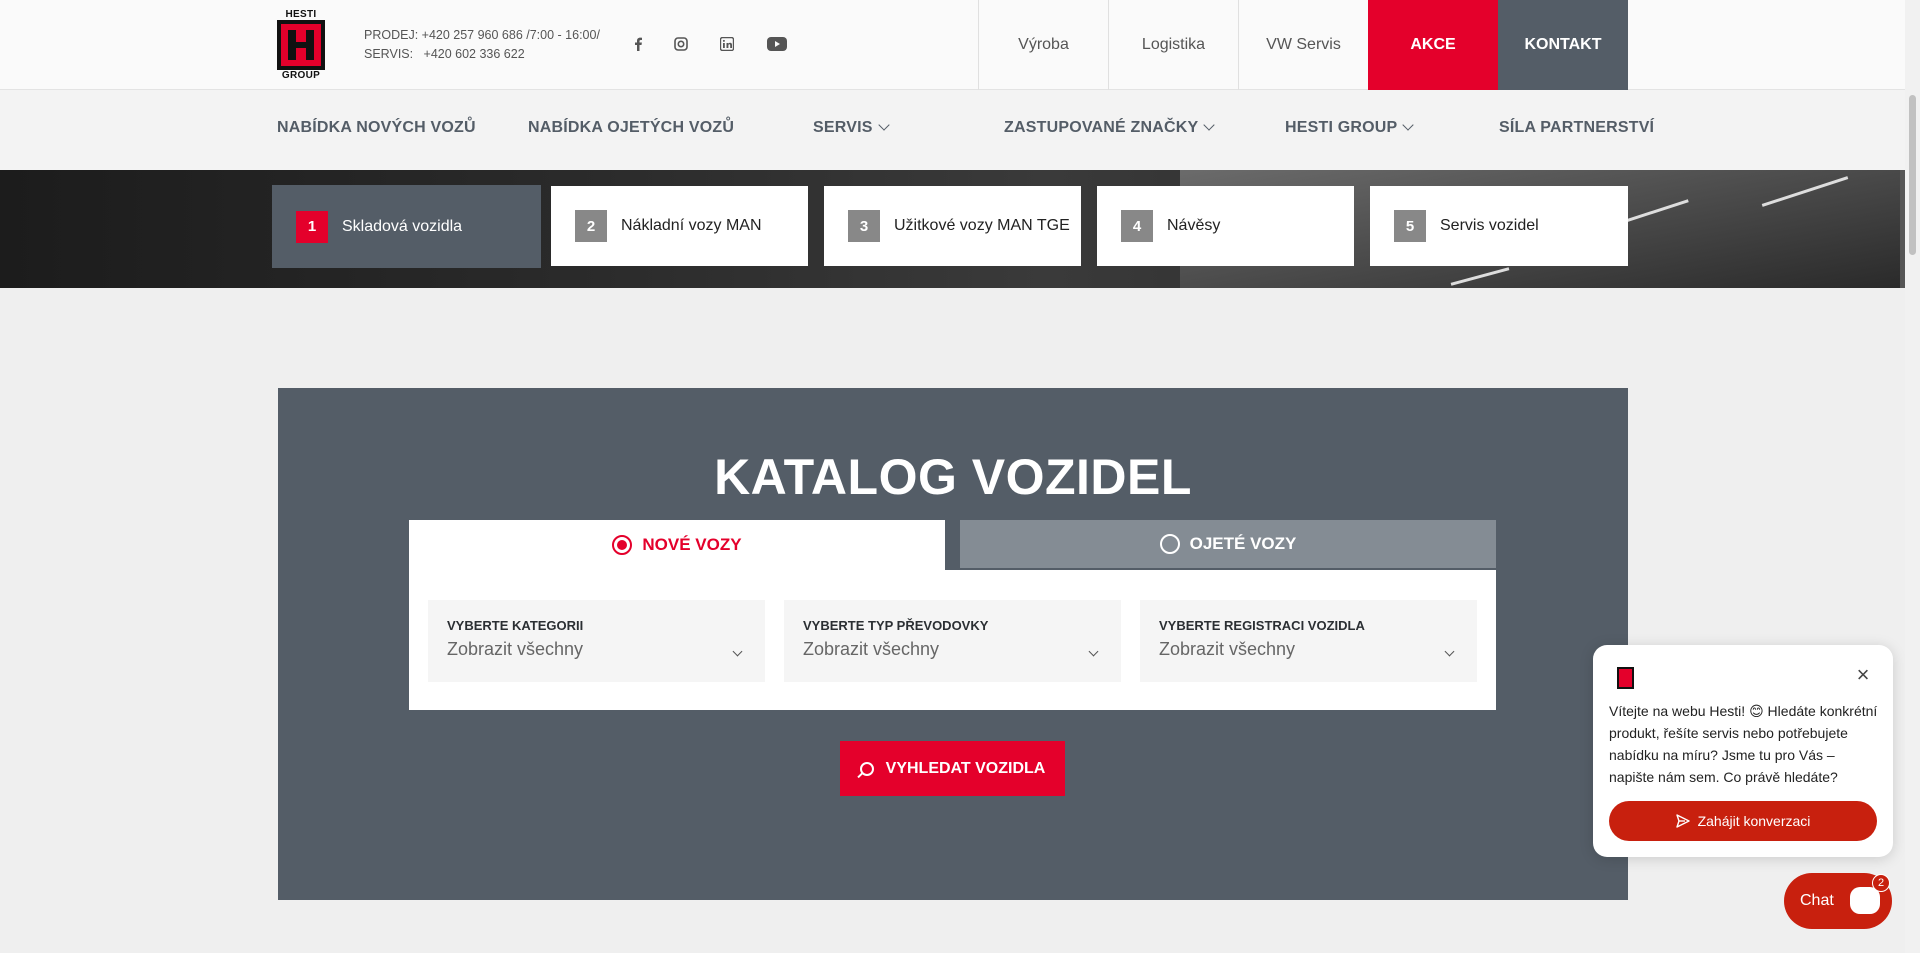  Describe the element at coordinates (982, 225) in the screenshot. I see `step-label: Užitkové vozy MAN TGE` at that location.